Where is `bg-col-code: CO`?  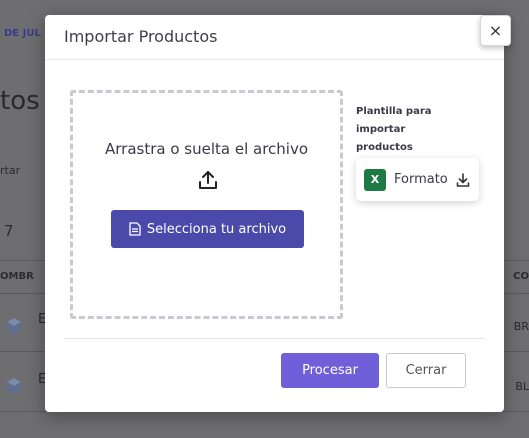
bg-col-code: CO is located at coordinates (521, 276).